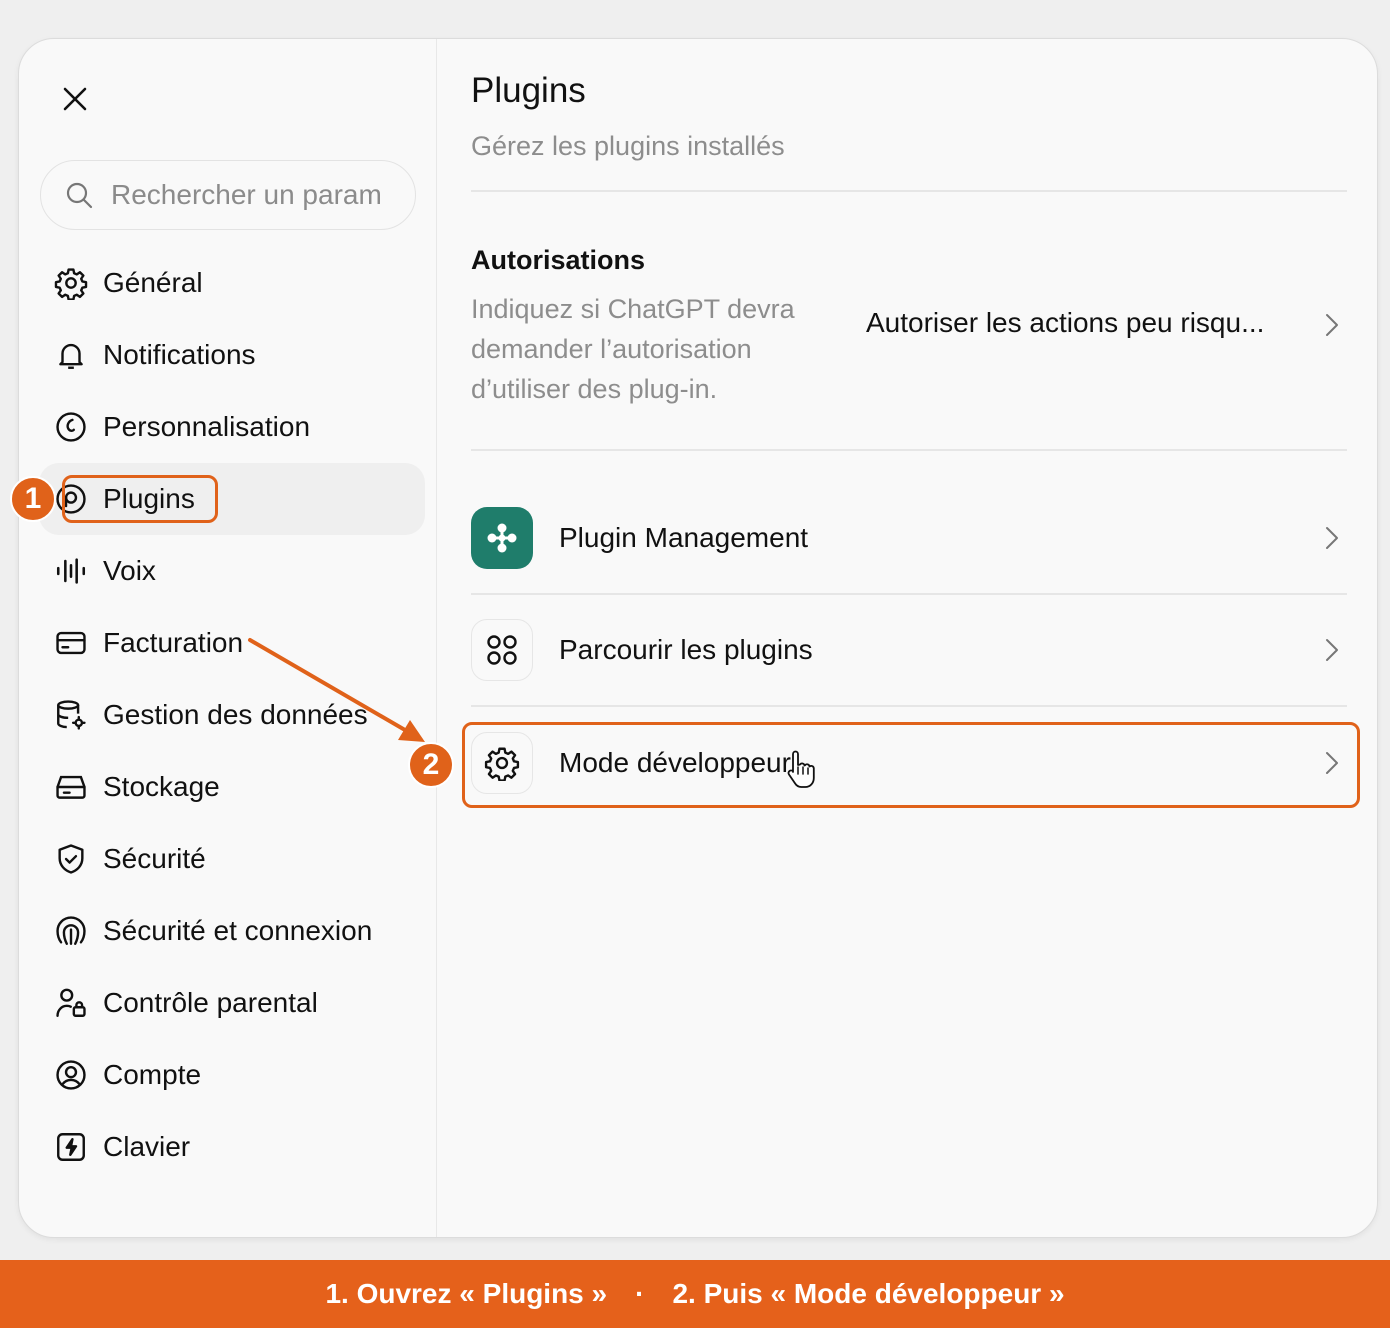 The height and width of the screenshot is (1328, 1390). Describe the element at coordinates (71, 787) in the screenshot. I see `storage-icon` at that location.